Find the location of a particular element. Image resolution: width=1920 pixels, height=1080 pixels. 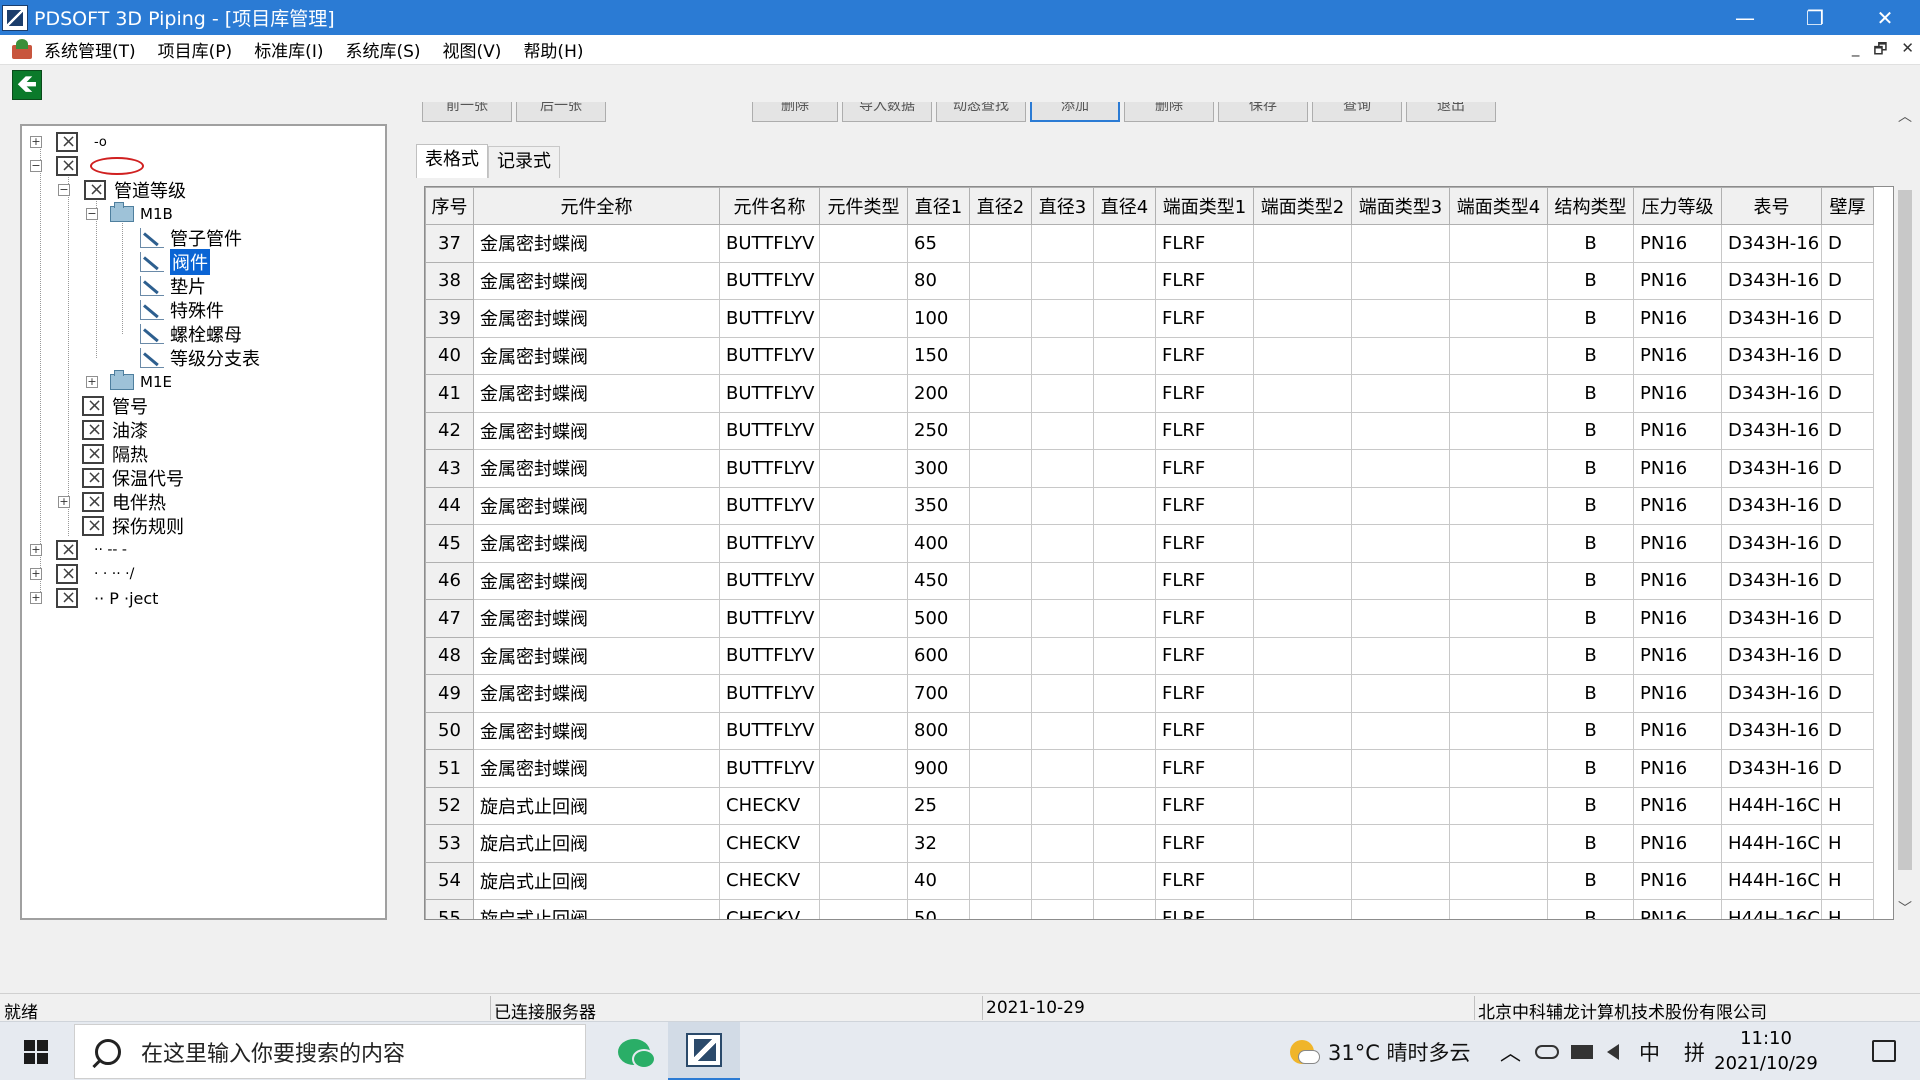

exit-button: 退出 is located at coordinates (1451, 112).